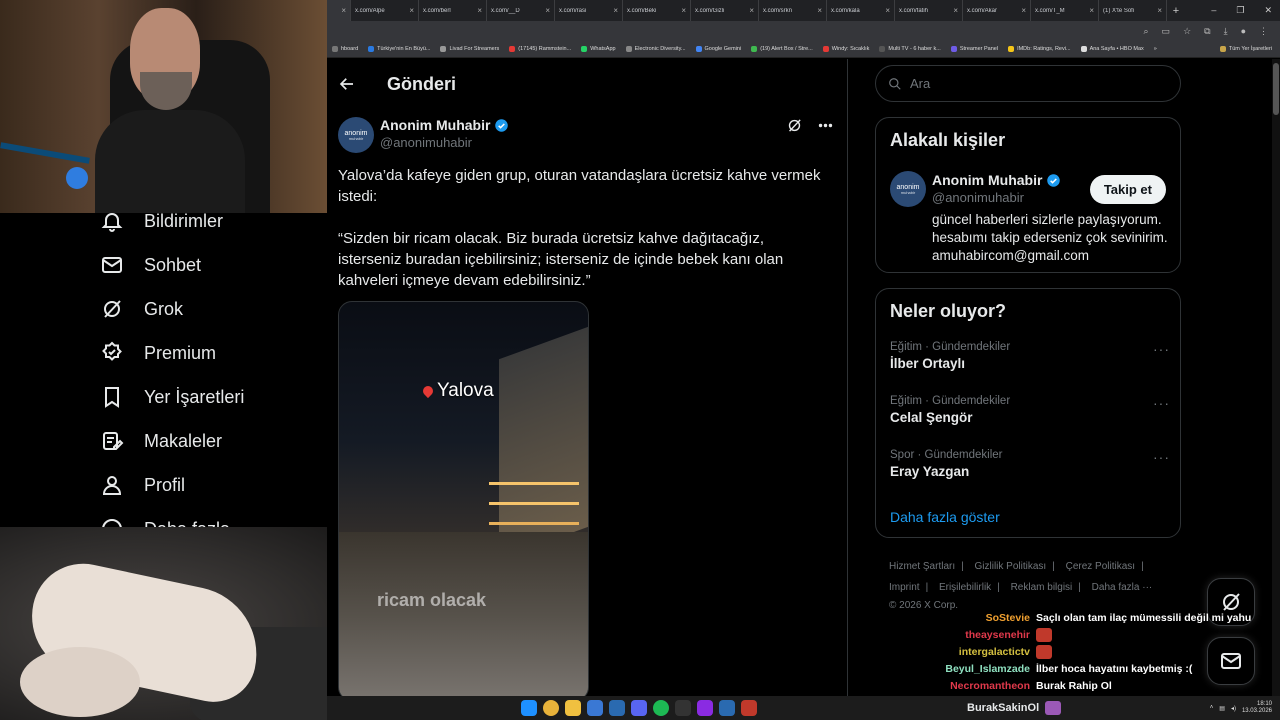  Describe the element at coordinates (385, 10) in the screenshot. I see `browser-tab: x.com/Alpe ×` at that location.